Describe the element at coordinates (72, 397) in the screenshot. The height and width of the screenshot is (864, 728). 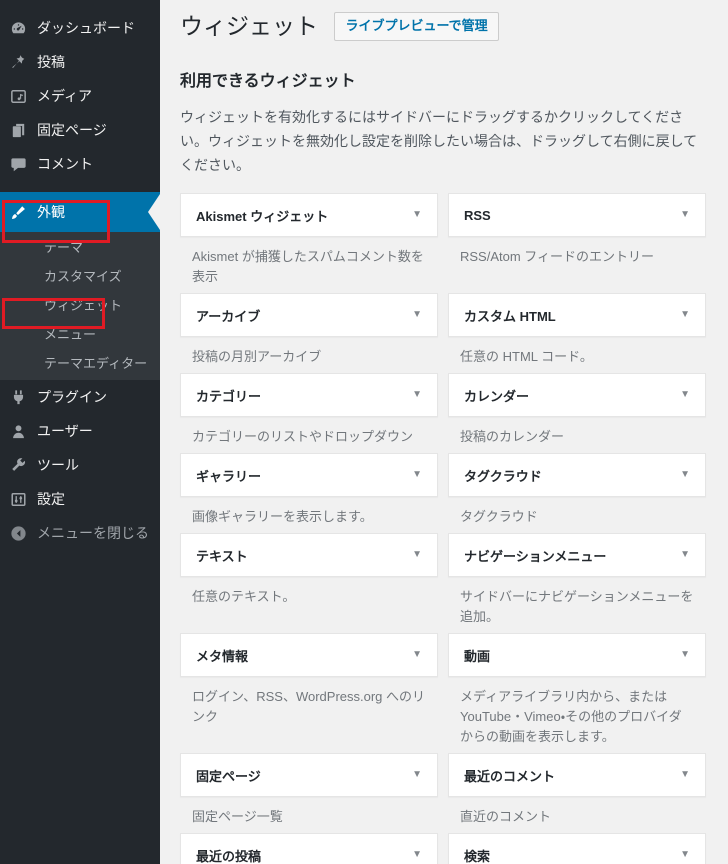
I see `sidebar-item-label: プラグイン` at that location.